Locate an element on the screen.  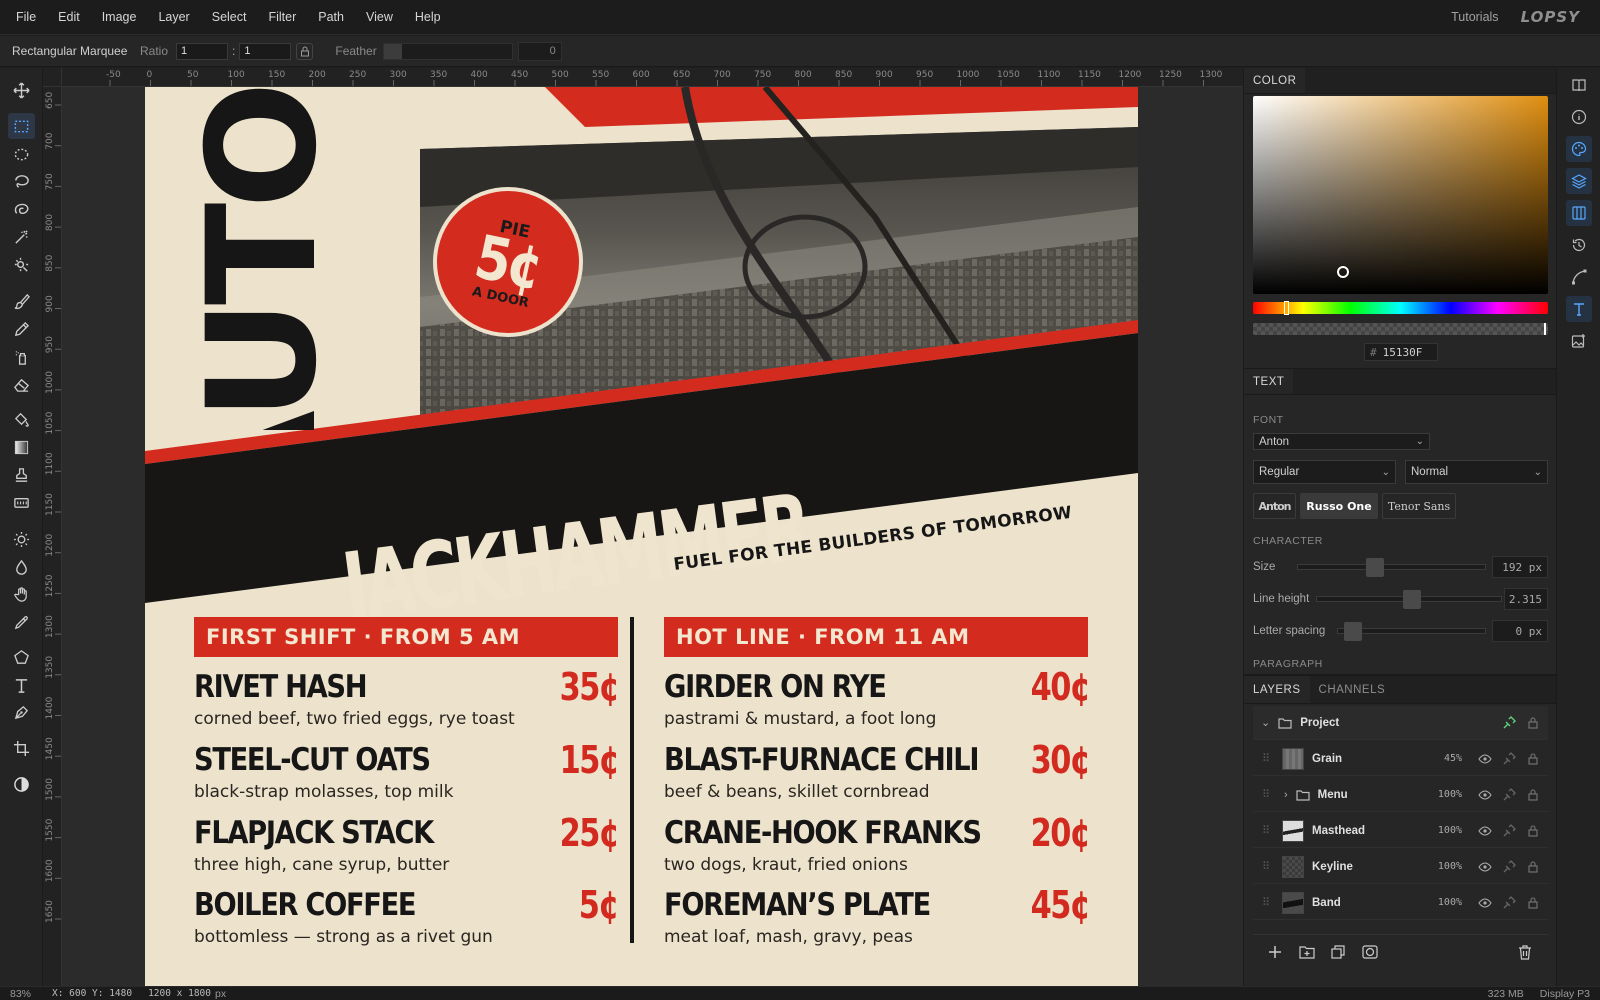
tab-layers: LAYERS is located at coordinates (1277, 689).